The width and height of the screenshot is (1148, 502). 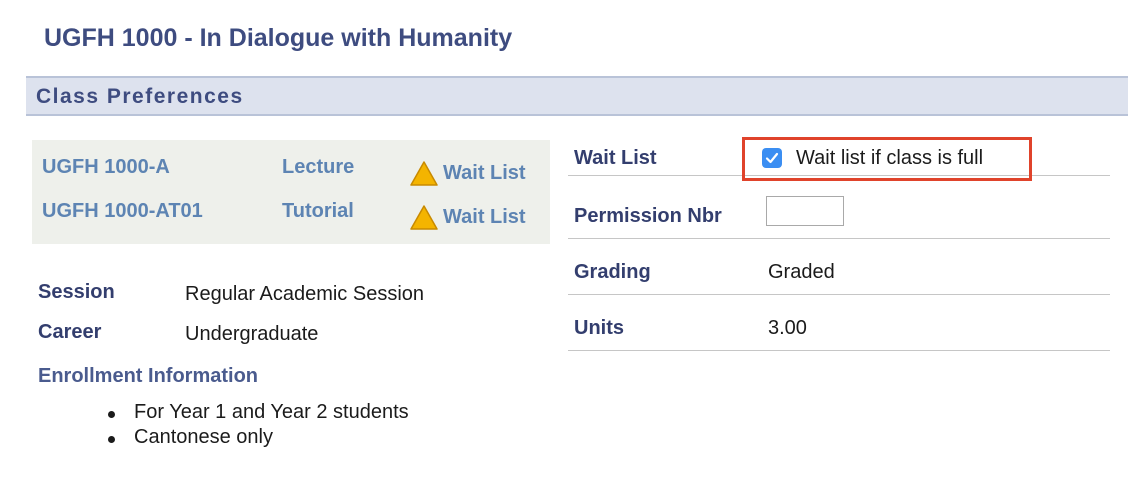 I want to click on career-value: Undergraduate, so click(x=252, y=334).